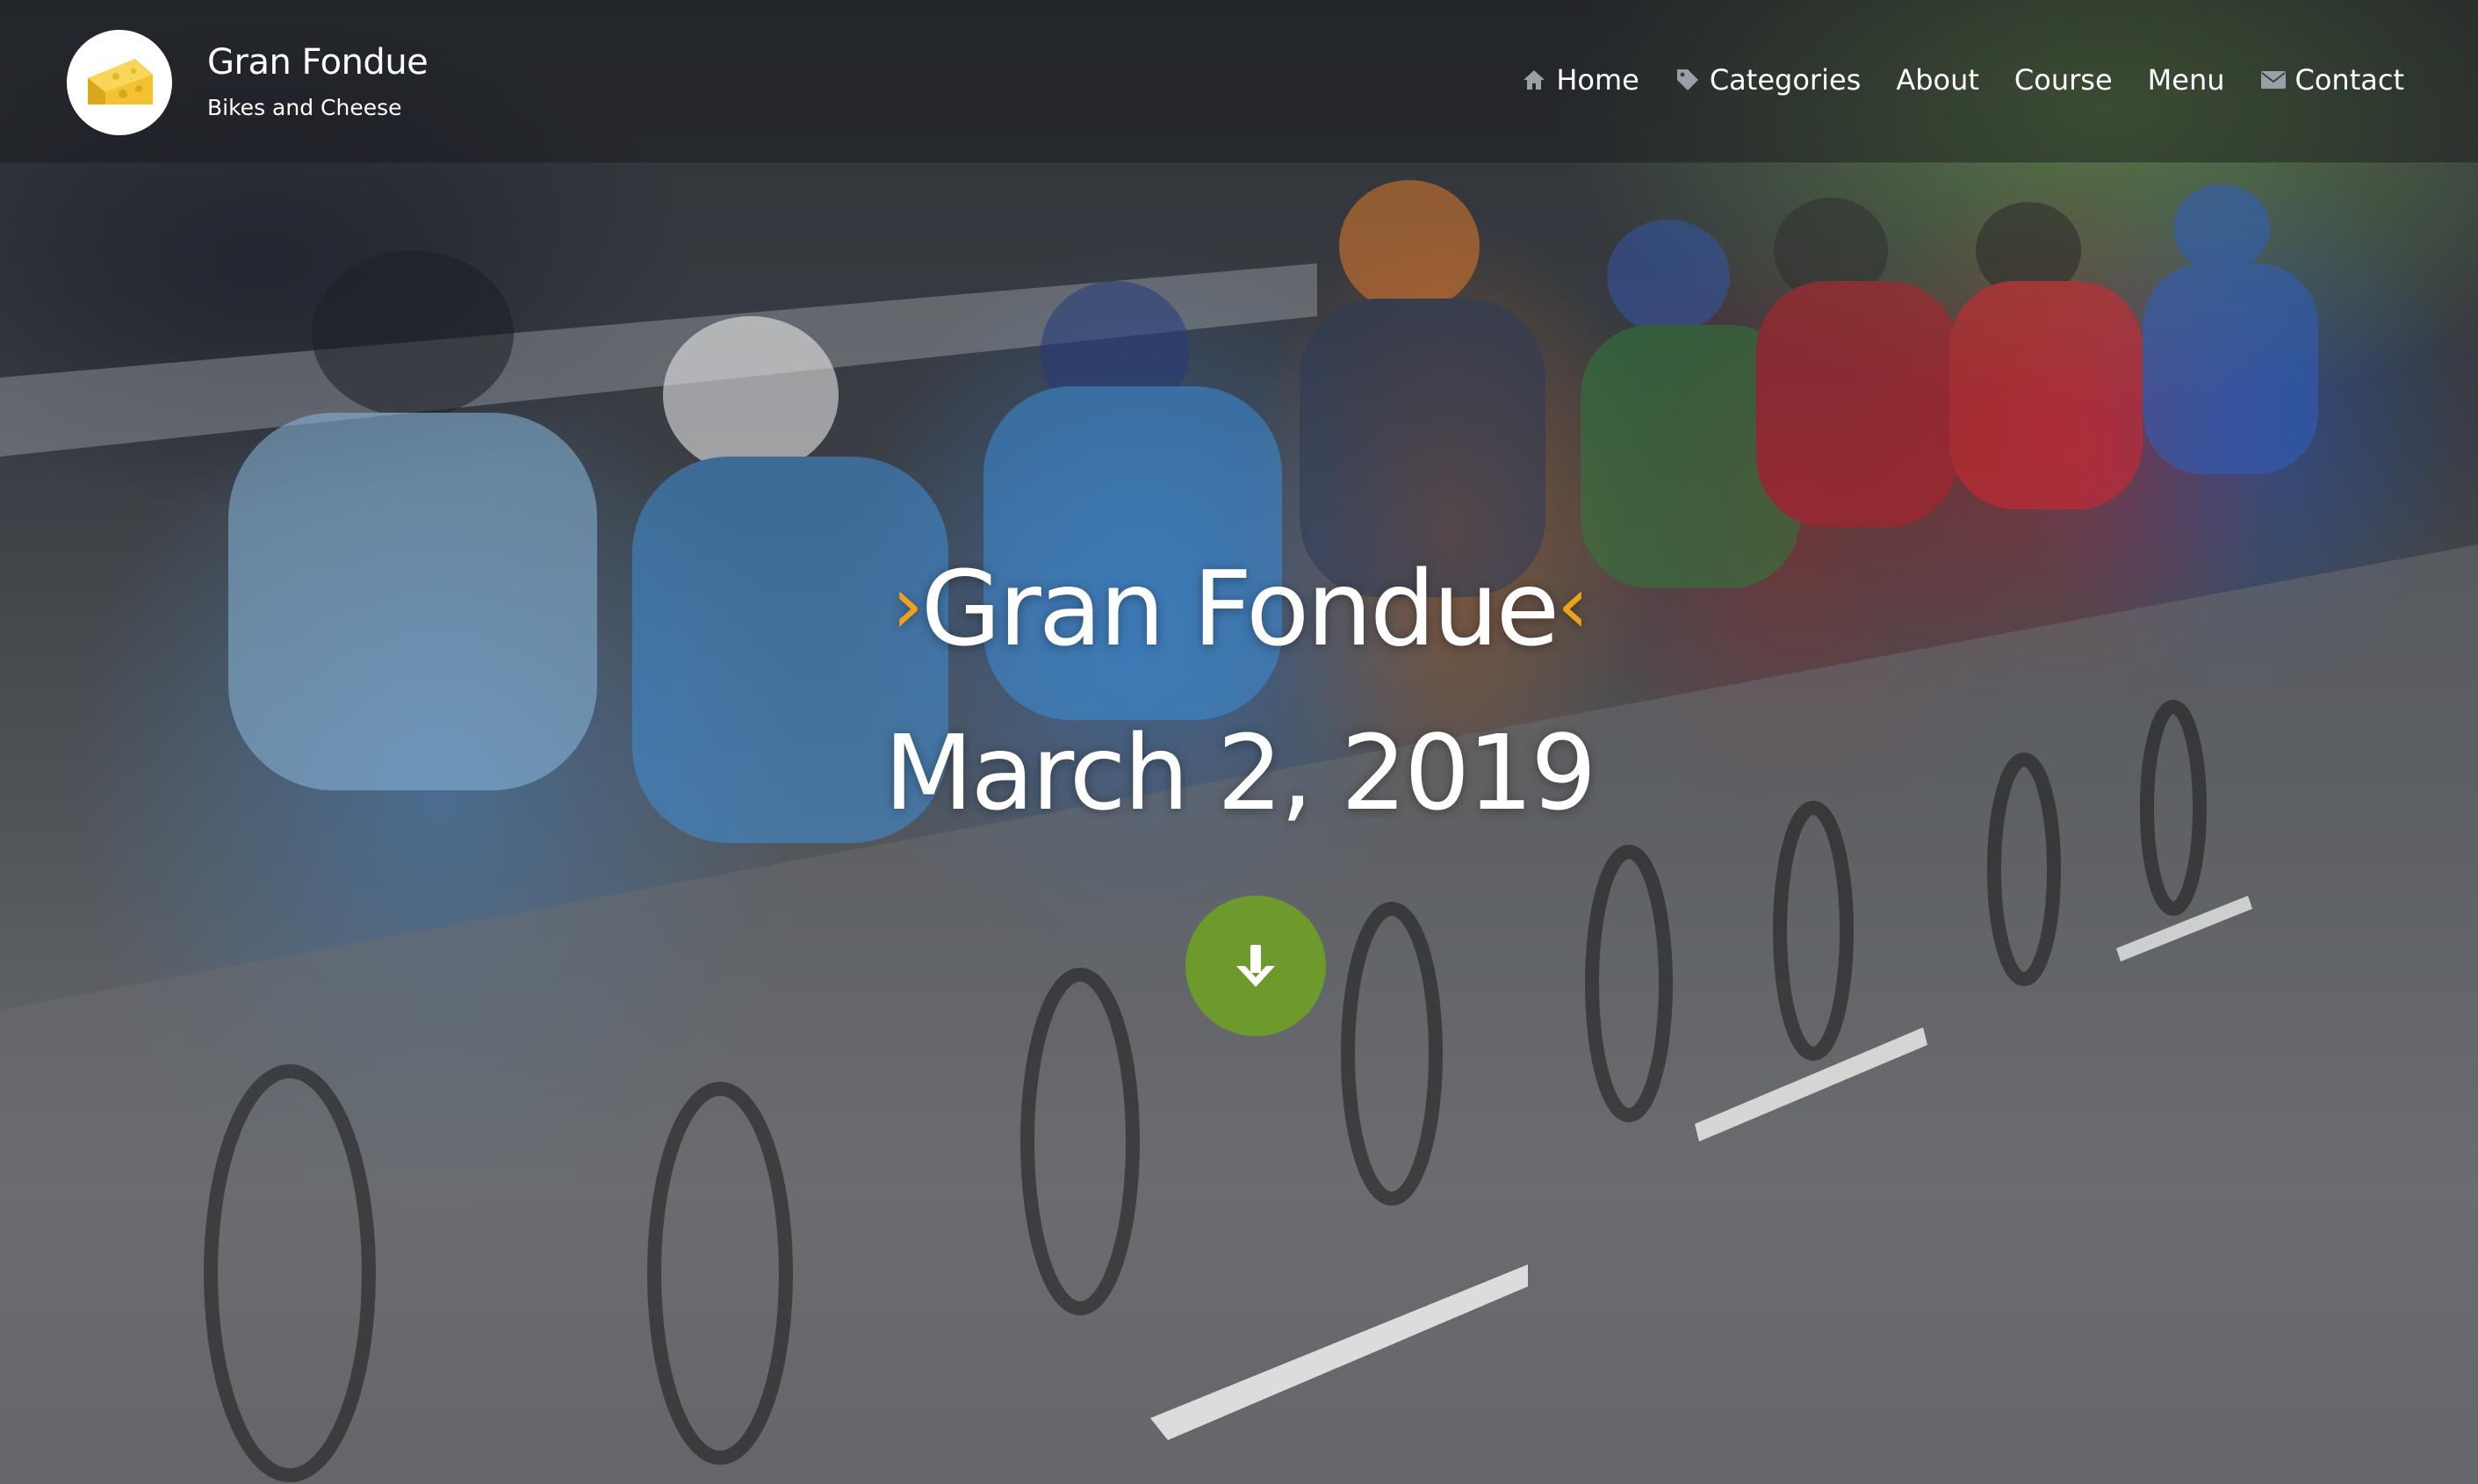 The height and width of the screenshot is (1484, 2478). I want to click on nav-item-menu-label: Menu, so click(2186, 80).